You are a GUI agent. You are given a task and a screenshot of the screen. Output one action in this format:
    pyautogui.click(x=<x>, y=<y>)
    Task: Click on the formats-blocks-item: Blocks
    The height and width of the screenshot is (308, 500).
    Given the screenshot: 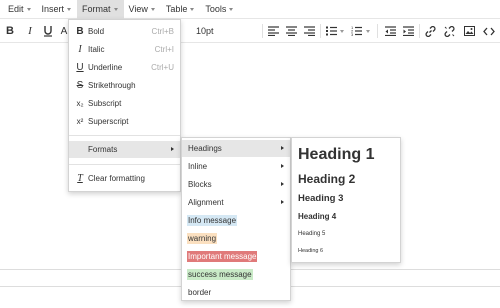 What is the action you would take?
    pyautogui.click(x=236, y=184)
    